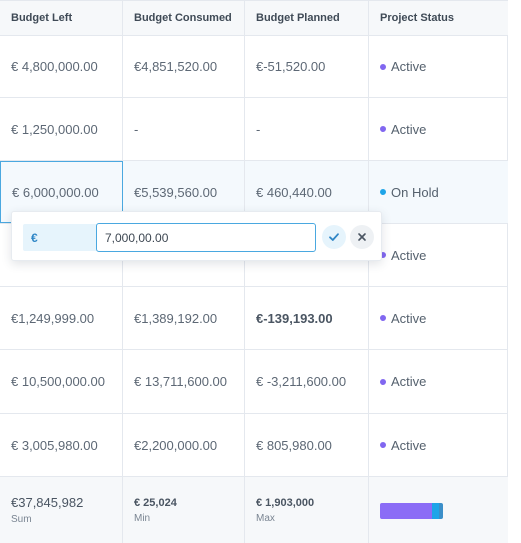  I want to click on budget-consumed-cell: €2,200,000.00, so click(184, 445).